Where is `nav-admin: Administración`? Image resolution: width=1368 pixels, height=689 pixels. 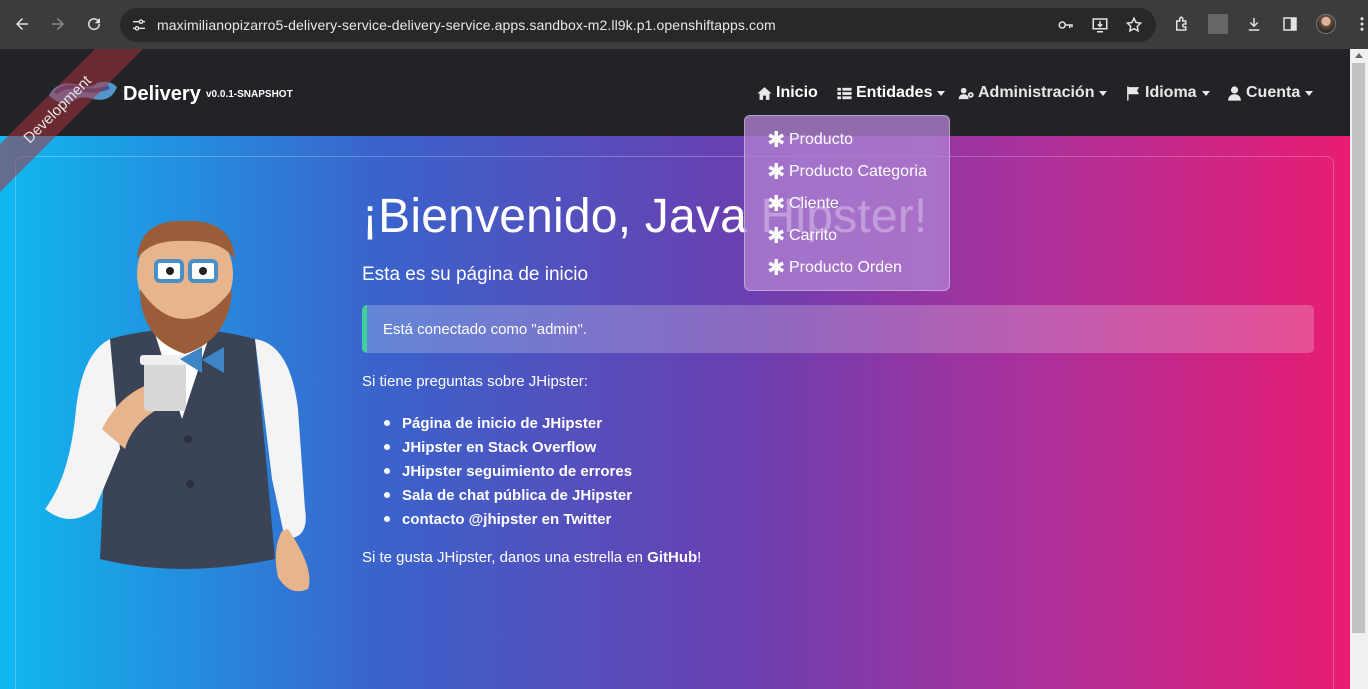
nav-admin: Administración is located at coordinates (1033, 93).